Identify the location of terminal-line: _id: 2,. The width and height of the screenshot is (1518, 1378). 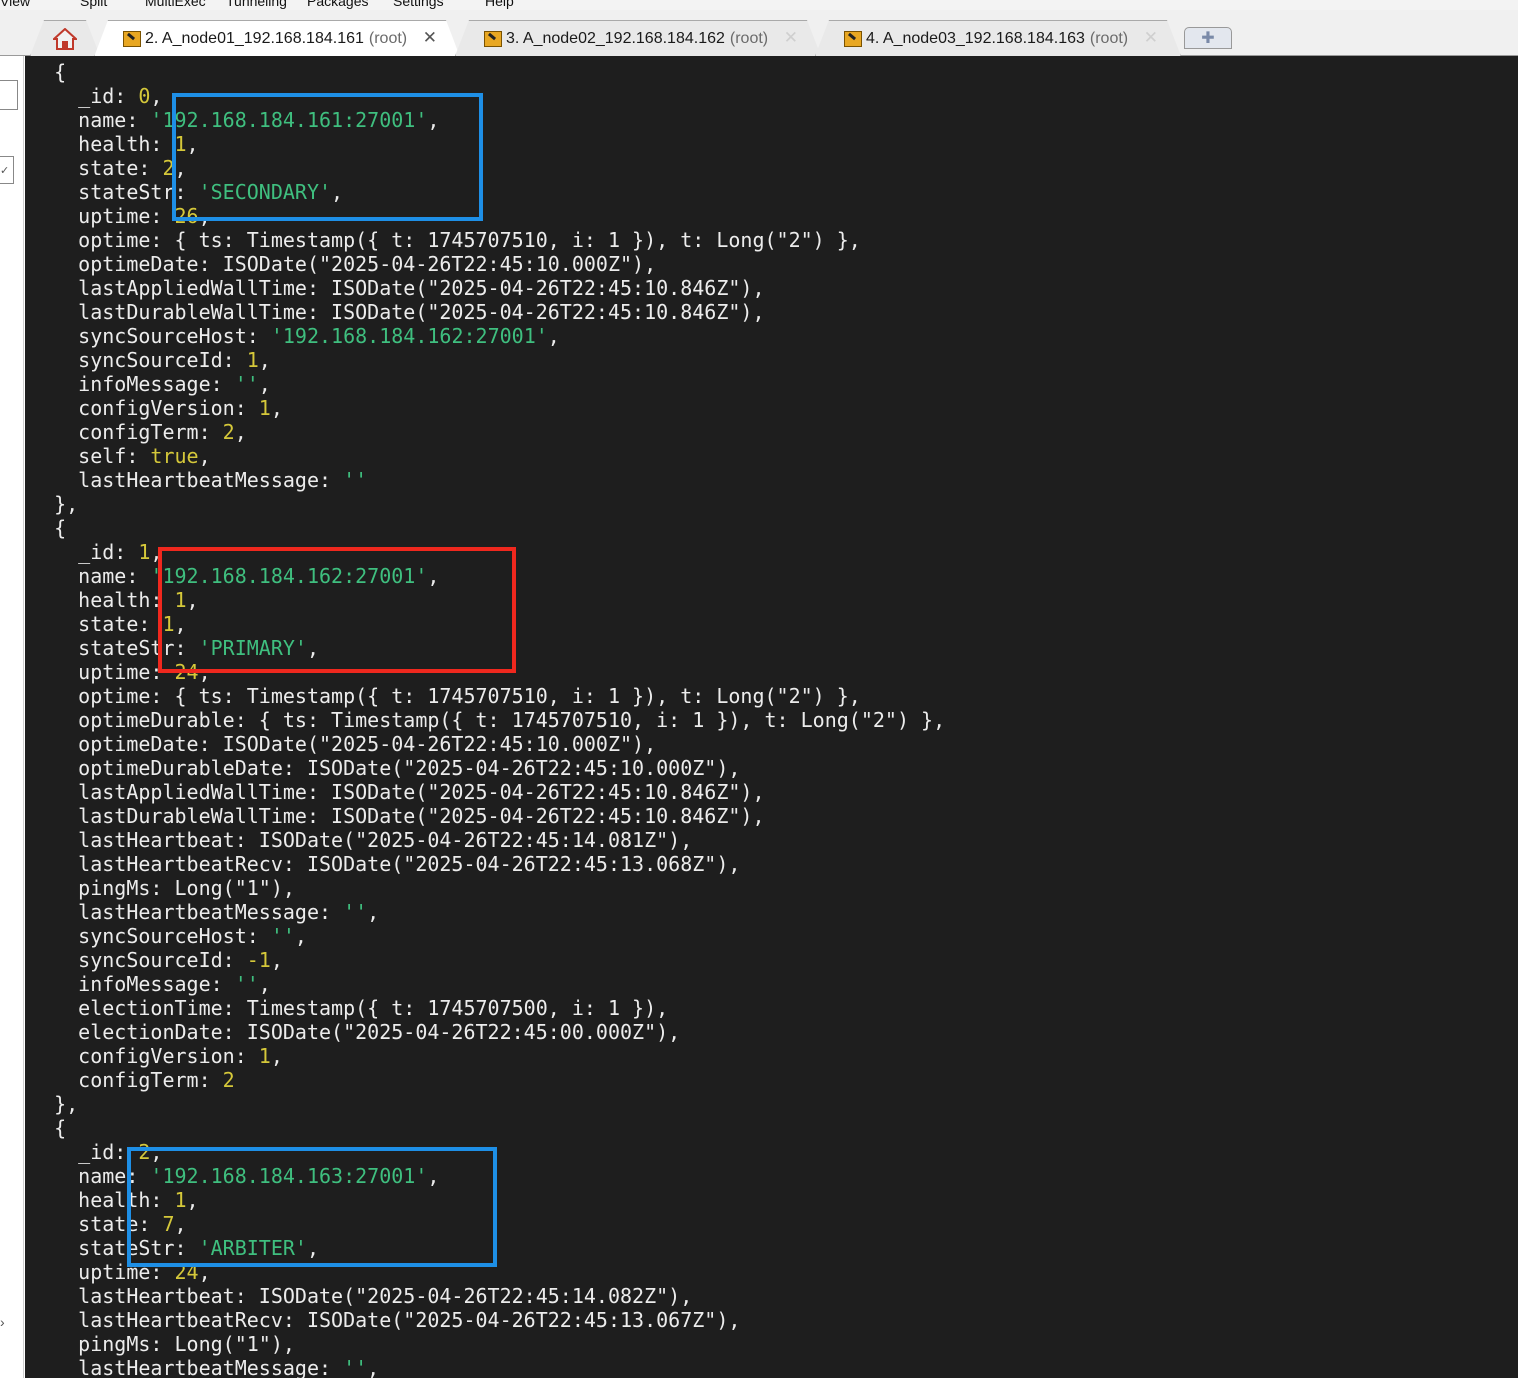
(96, 1152).